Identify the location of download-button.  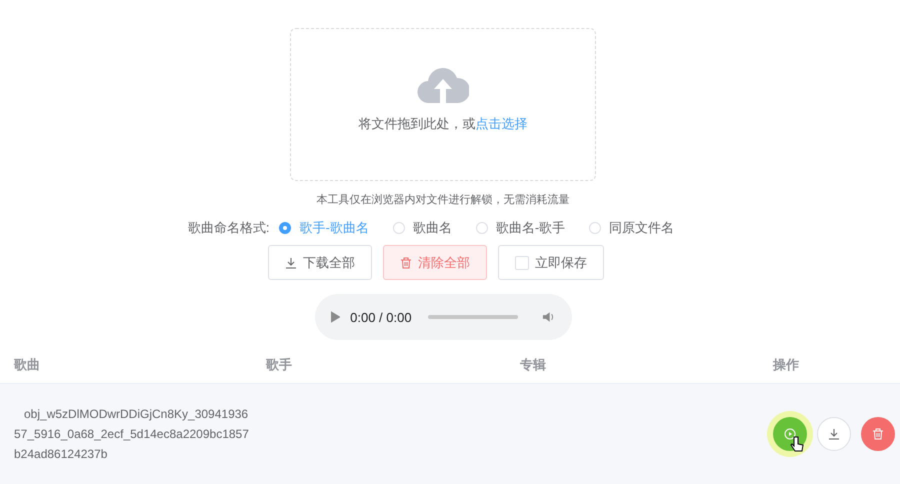
(834, 434).